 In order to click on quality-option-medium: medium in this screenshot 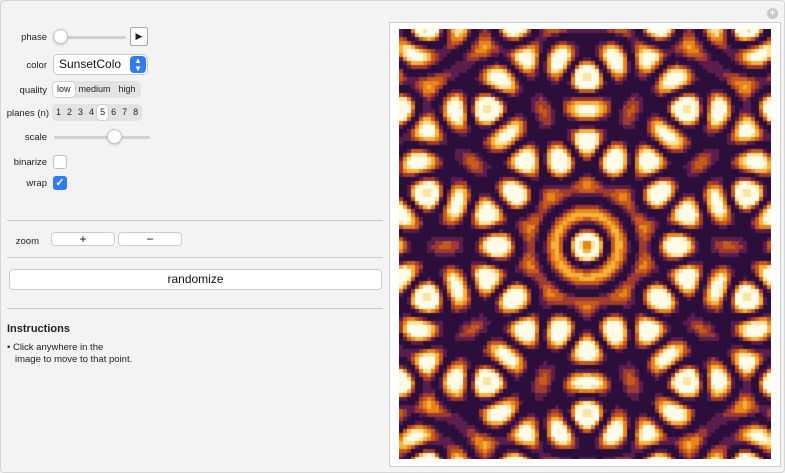, I will do `click(95, 89)`.